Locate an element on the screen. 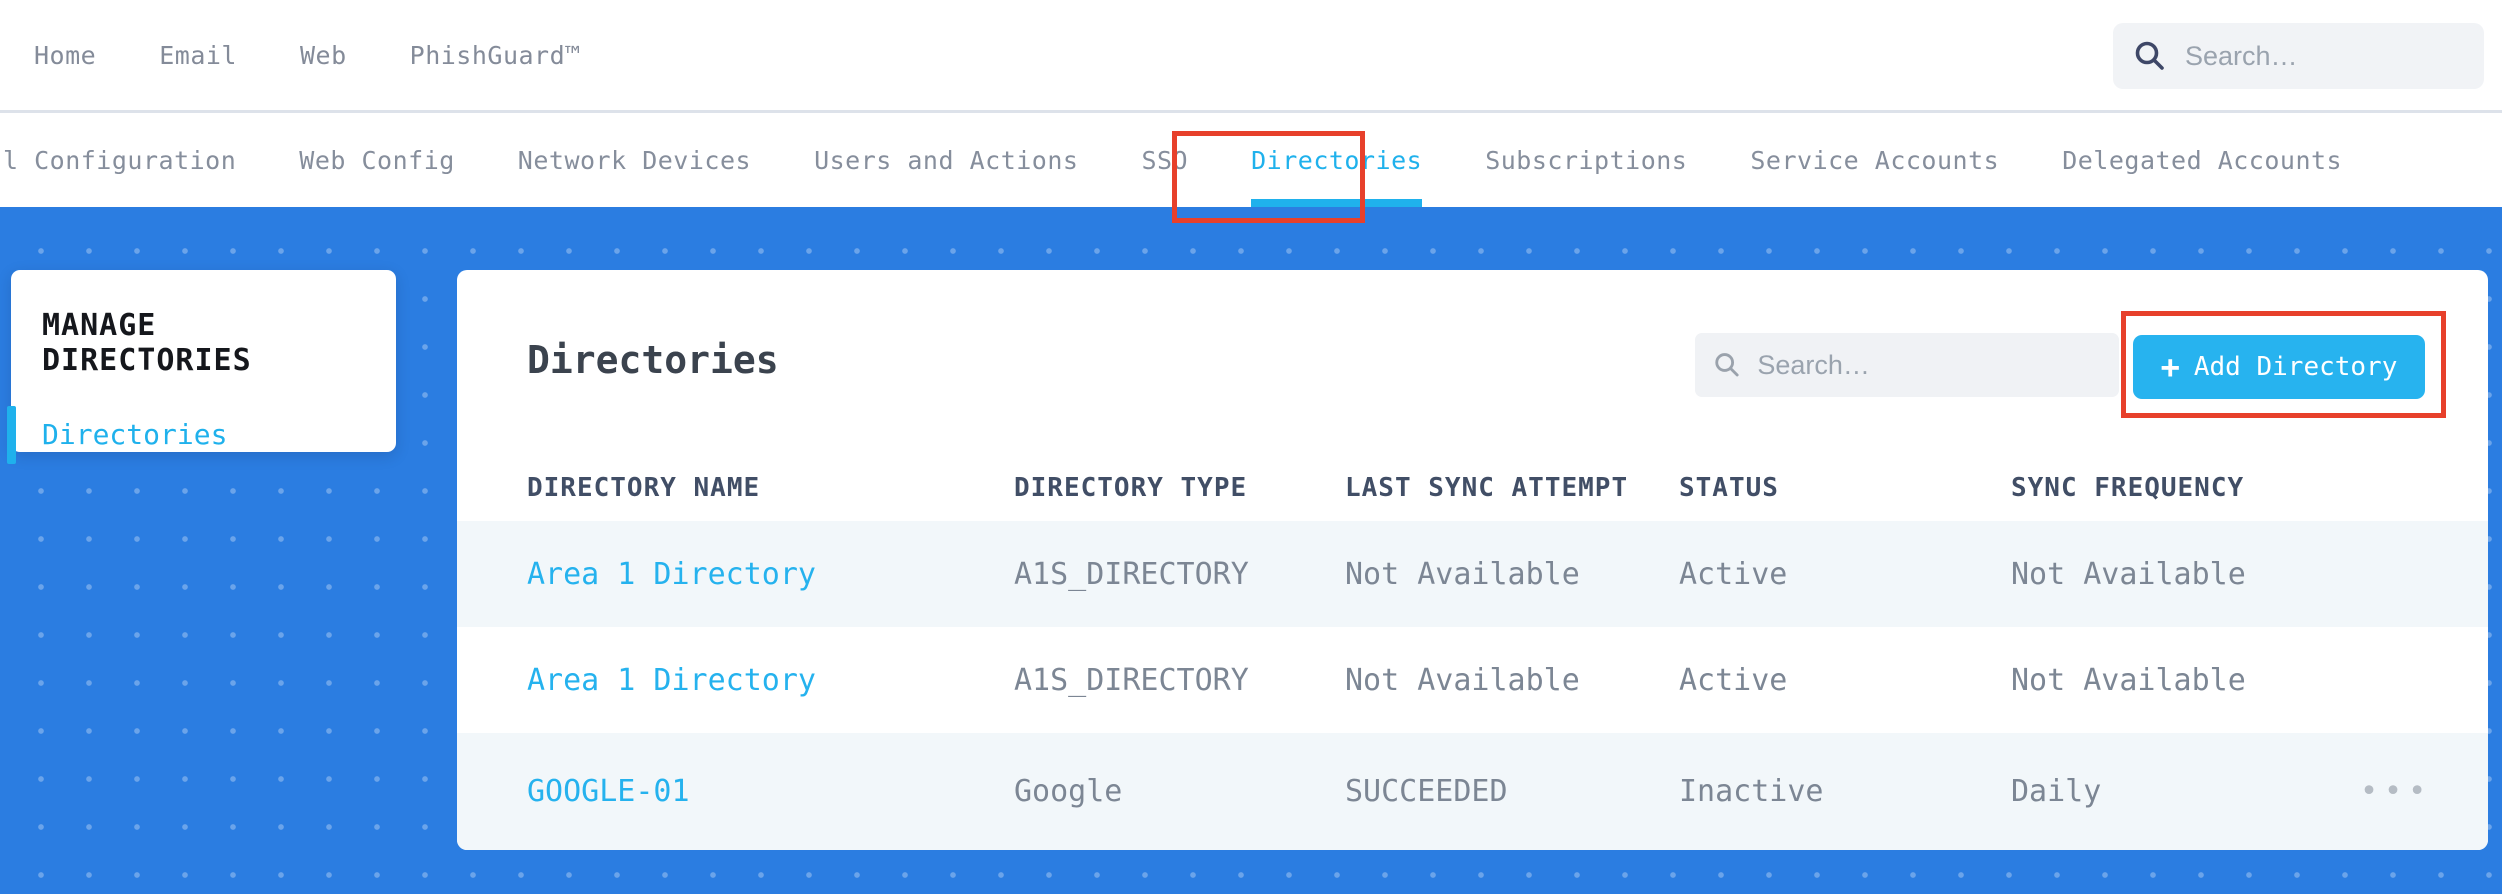 The image size is (2502, 894). directory-type-cell: Google is located at coordinates (1068, 791).